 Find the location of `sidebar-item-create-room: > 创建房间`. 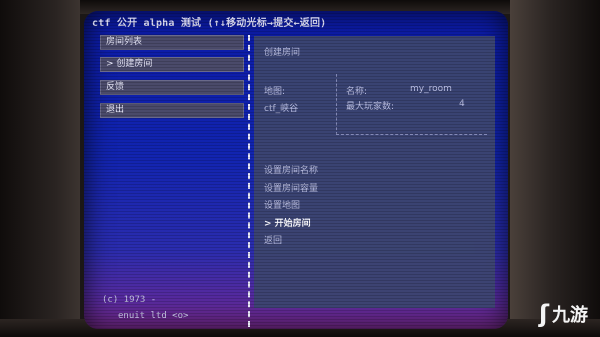

sidebar-item-create-room: > 创建房间 is located at coordinates (172, 64).